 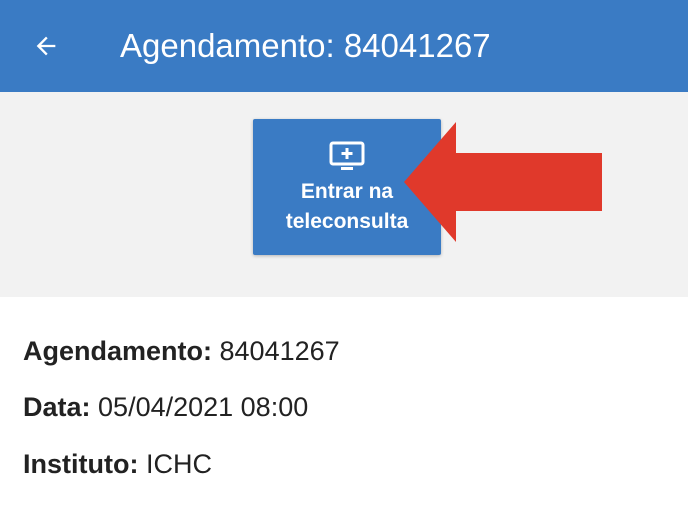 I want to click on detail-date-value: 05/04/2021 08:00, so click(x=203, y=407).